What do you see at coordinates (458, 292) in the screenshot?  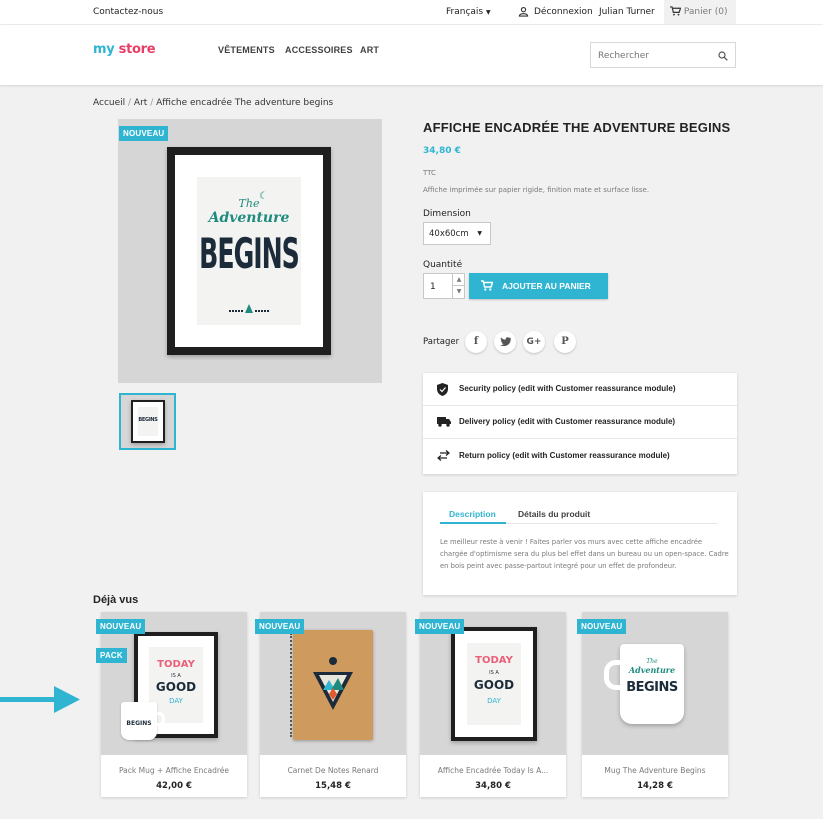 I see `quantity-down-button: ▼` at bounding box center [458, 292].